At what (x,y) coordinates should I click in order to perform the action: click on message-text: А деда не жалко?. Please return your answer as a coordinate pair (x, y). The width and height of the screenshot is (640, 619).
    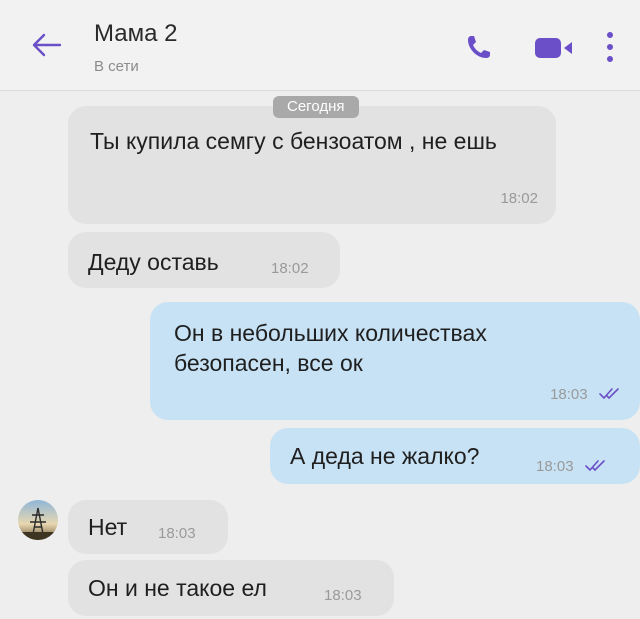
    Looking at the image, I should click on (385, 456).